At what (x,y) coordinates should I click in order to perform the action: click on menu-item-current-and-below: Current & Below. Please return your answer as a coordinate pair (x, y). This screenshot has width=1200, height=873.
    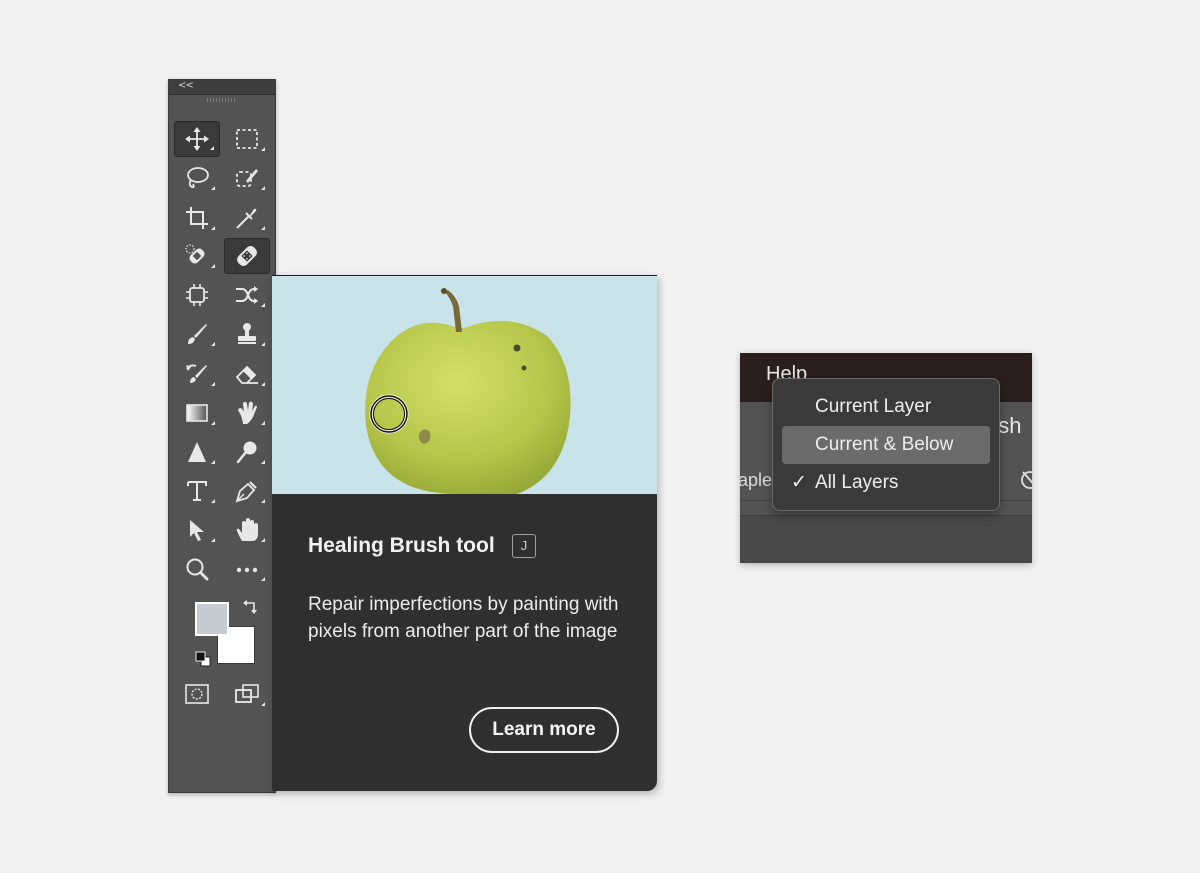
    Looking at the image, I should click on (886, 445).